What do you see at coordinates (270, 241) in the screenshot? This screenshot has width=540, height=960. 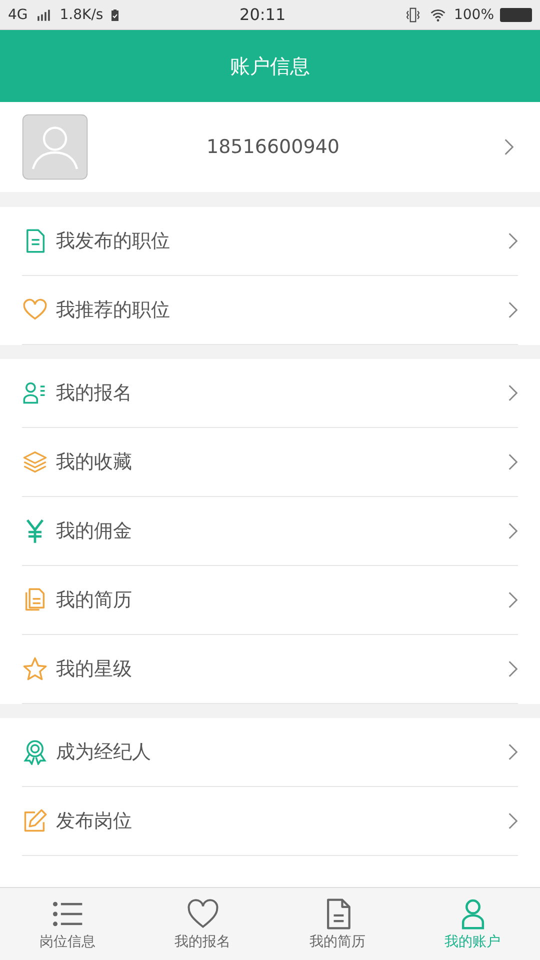 I see `menu-item: 我发布的职位` at bounding box center [270, 241].